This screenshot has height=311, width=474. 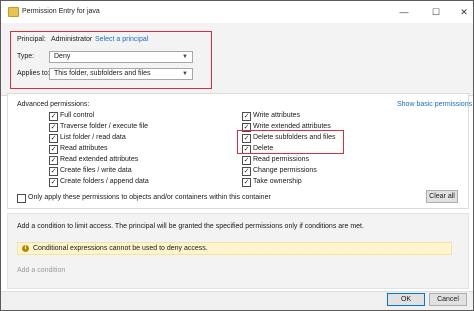 What do you see at coordinates (96, 170) in the screenshot?
I see `permission-label: Create files / write data` at bounding box center [96, 170].